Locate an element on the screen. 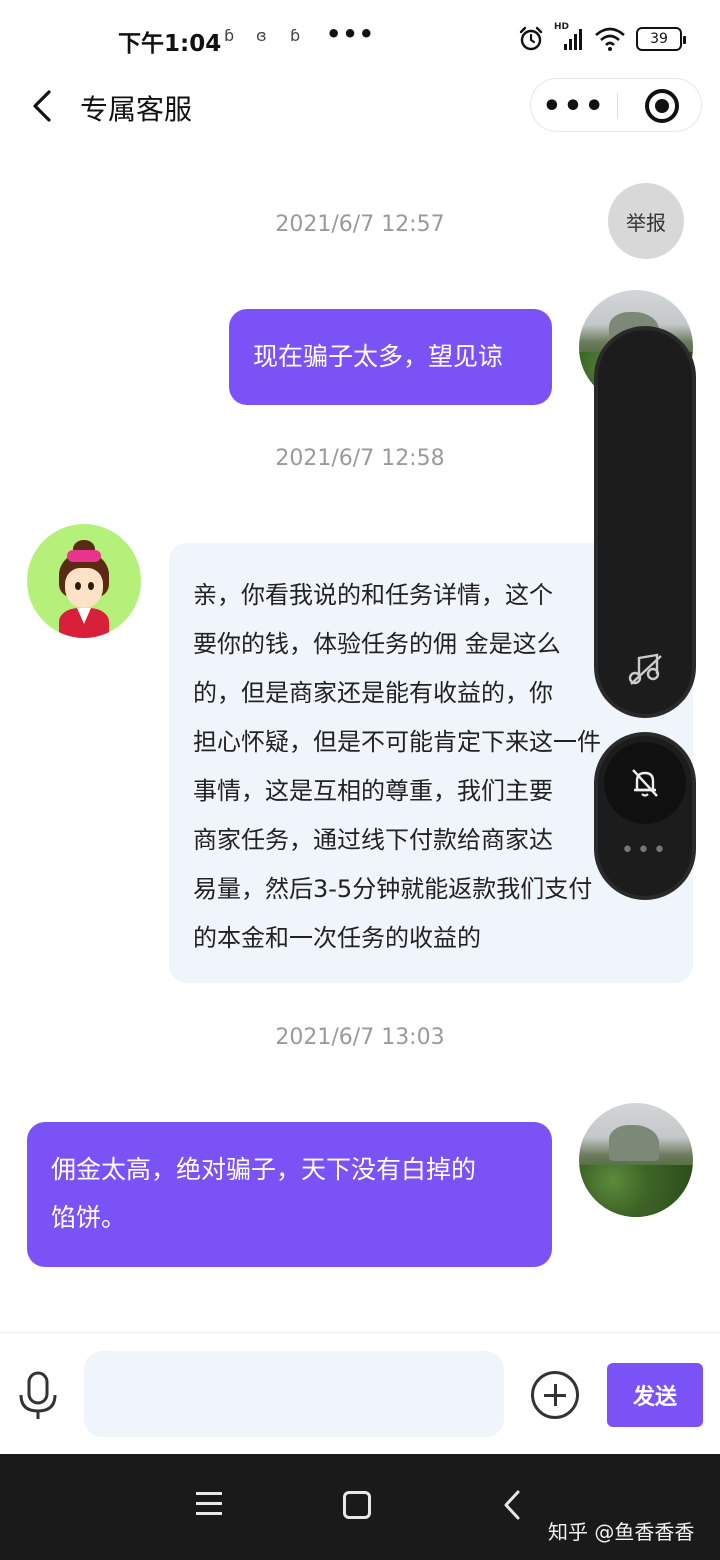 This screenshot has width=720, height=1560. outgoing-message-bubble: 现在骗子太多，望见谅 is located at coordinates (390, 357).